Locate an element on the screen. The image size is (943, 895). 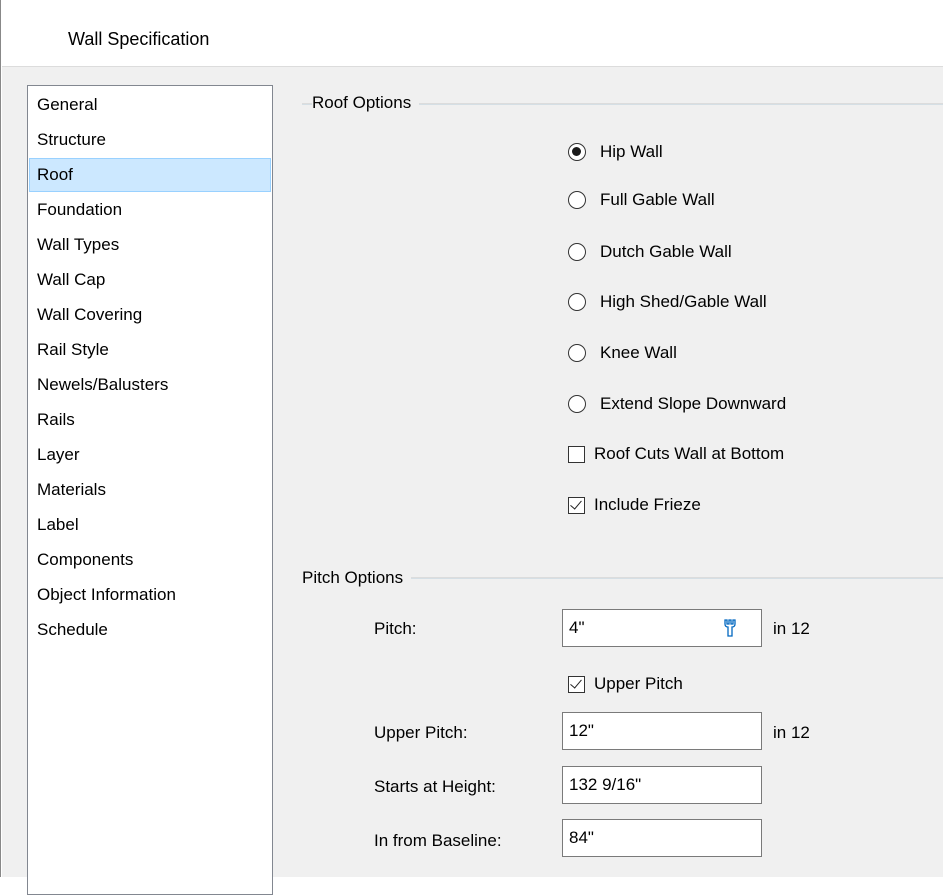
include-frieze-label: Include Frieze is located at coordinates (647, 504).